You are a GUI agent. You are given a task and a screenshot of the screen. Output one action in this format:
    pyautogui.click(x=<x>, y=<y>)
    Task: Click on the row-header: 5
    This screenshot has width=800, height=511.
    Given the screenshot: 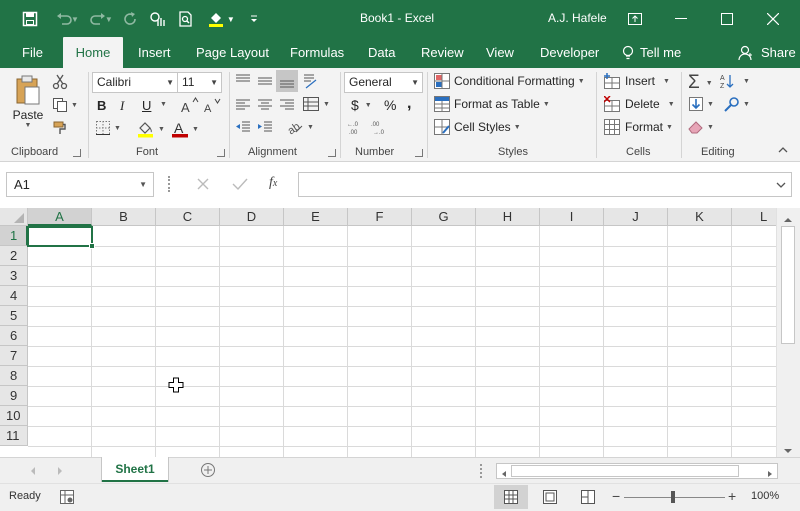 What is the action you would take?
    pyautogui.click(x=14, y=316)
    